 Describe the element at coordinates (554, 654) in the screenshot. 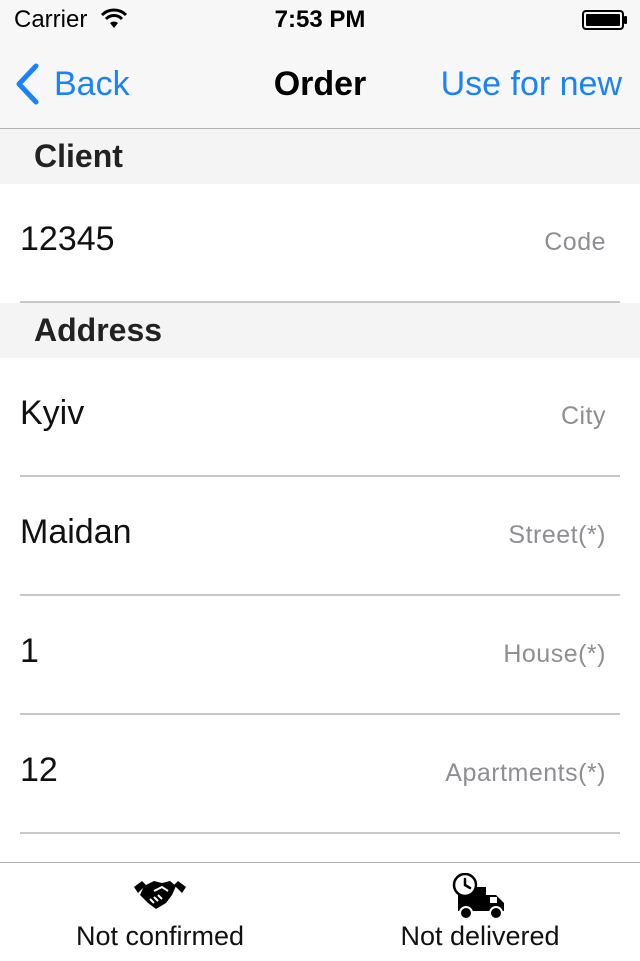

I see `house-label: House(*)` at that location.